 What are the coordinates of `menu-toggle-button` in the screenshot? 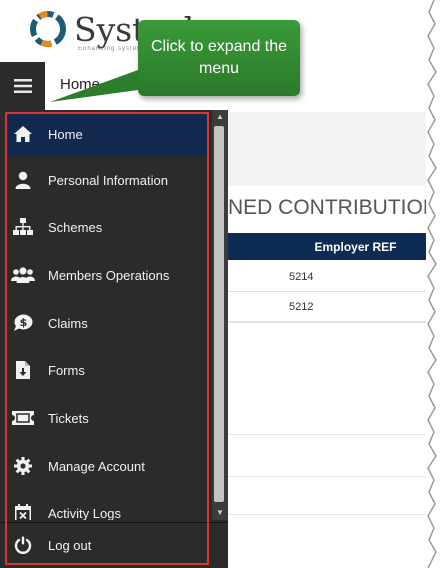 It's located at (22, 86).